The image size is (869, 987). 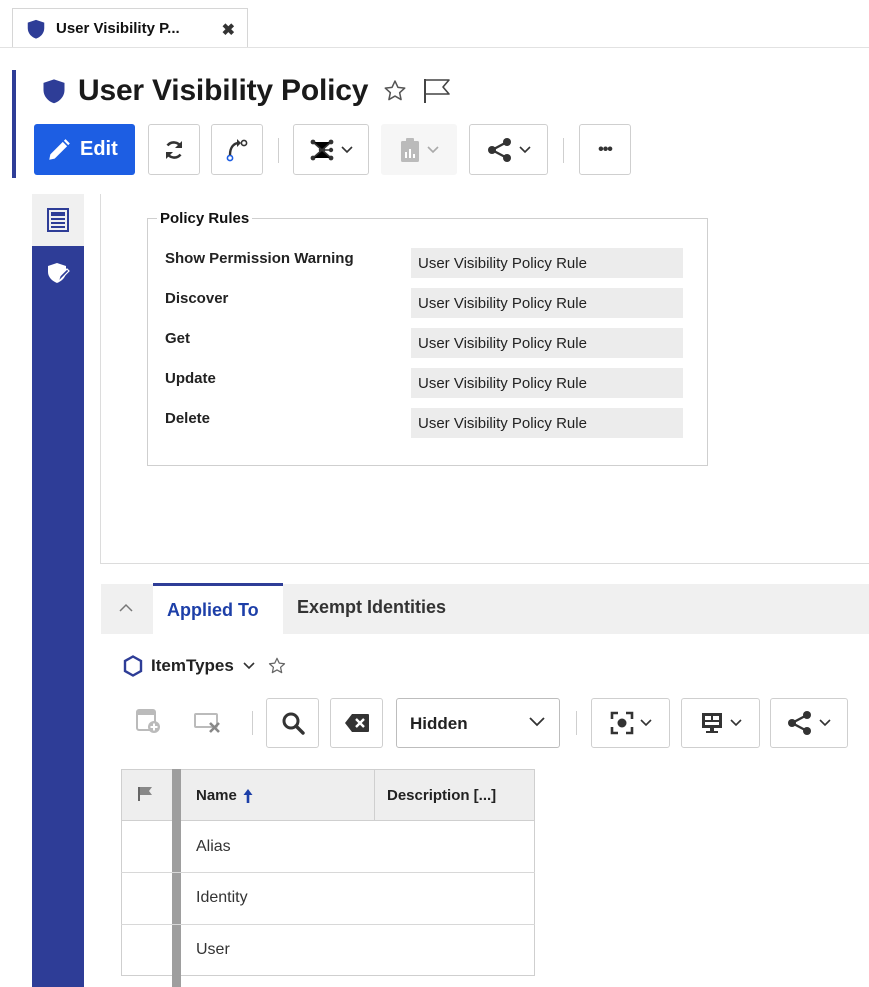 I want to click on flag-column-icon, so click(x=145, y=794).